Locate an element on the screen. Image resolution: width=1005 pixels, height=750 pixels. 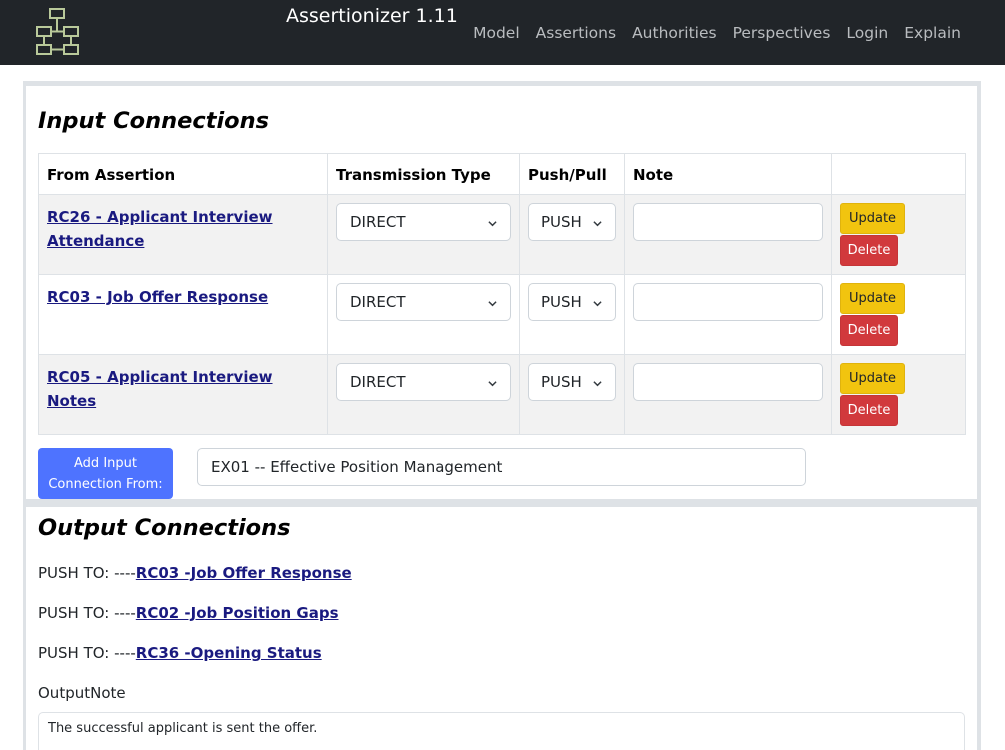
input-connection-from-select: EX01 -- Effective Position Management is located at coordinates (501, 467).